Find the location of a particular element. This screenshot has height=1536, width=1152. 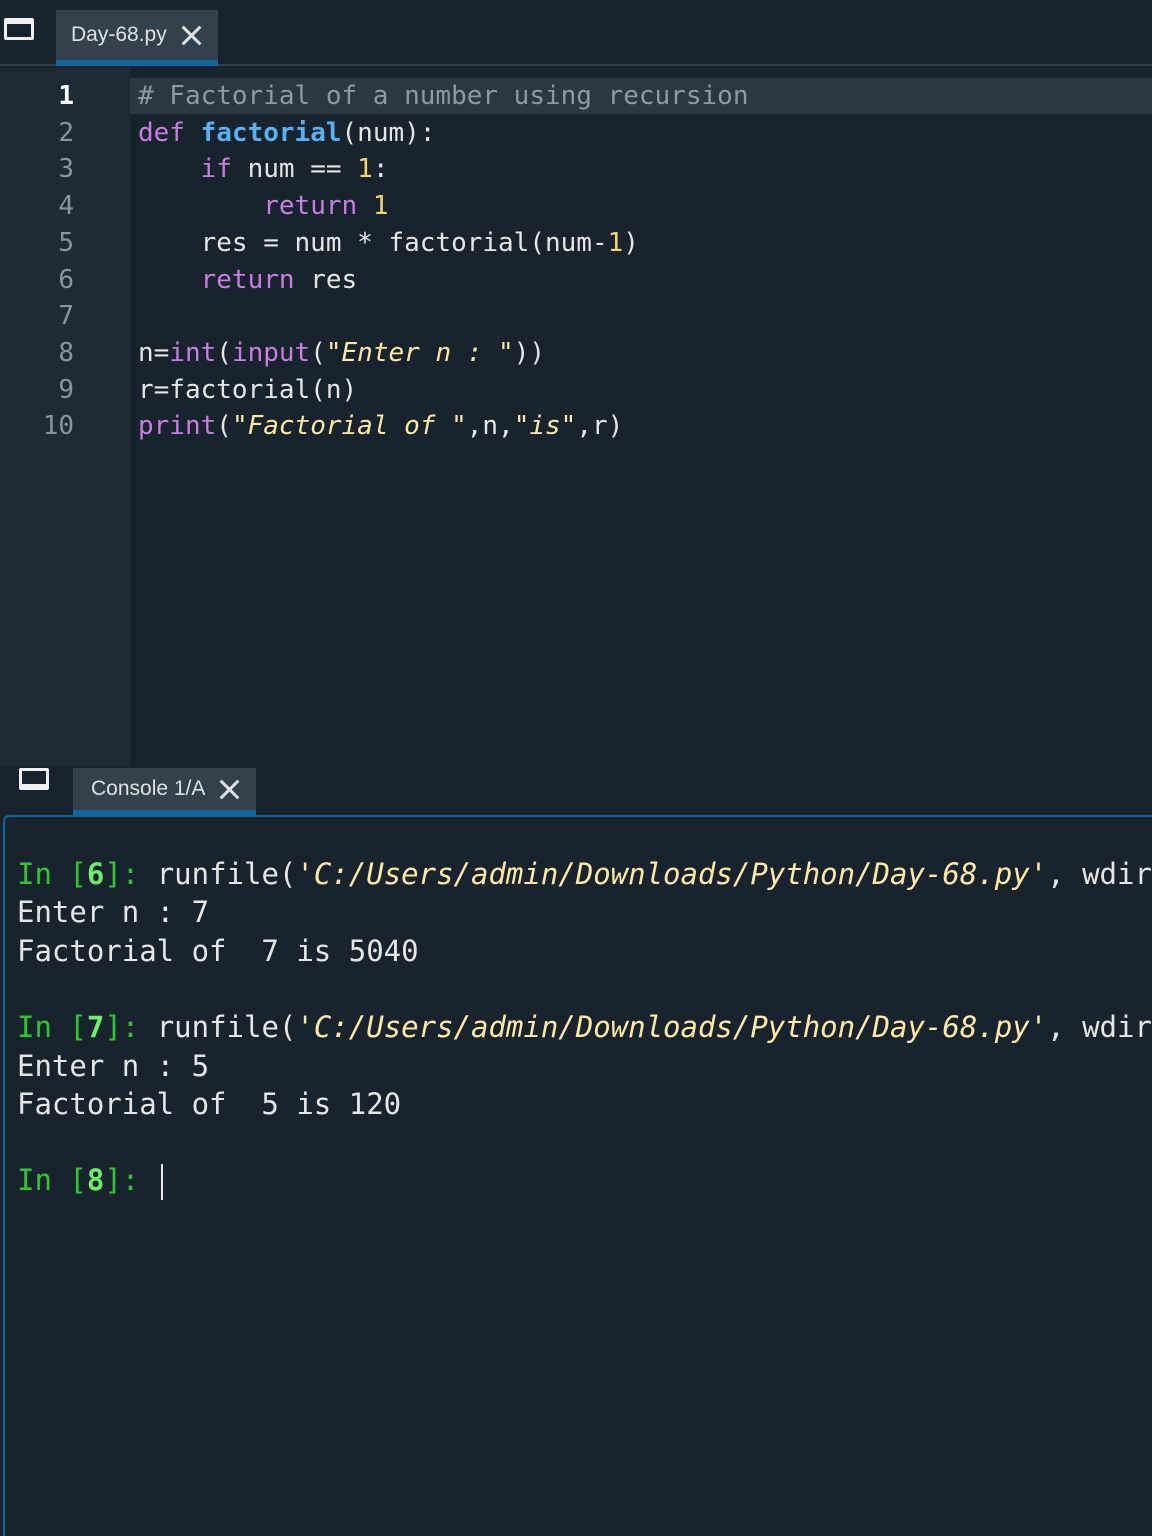

code-token: int is located at coordinates (193, 352).